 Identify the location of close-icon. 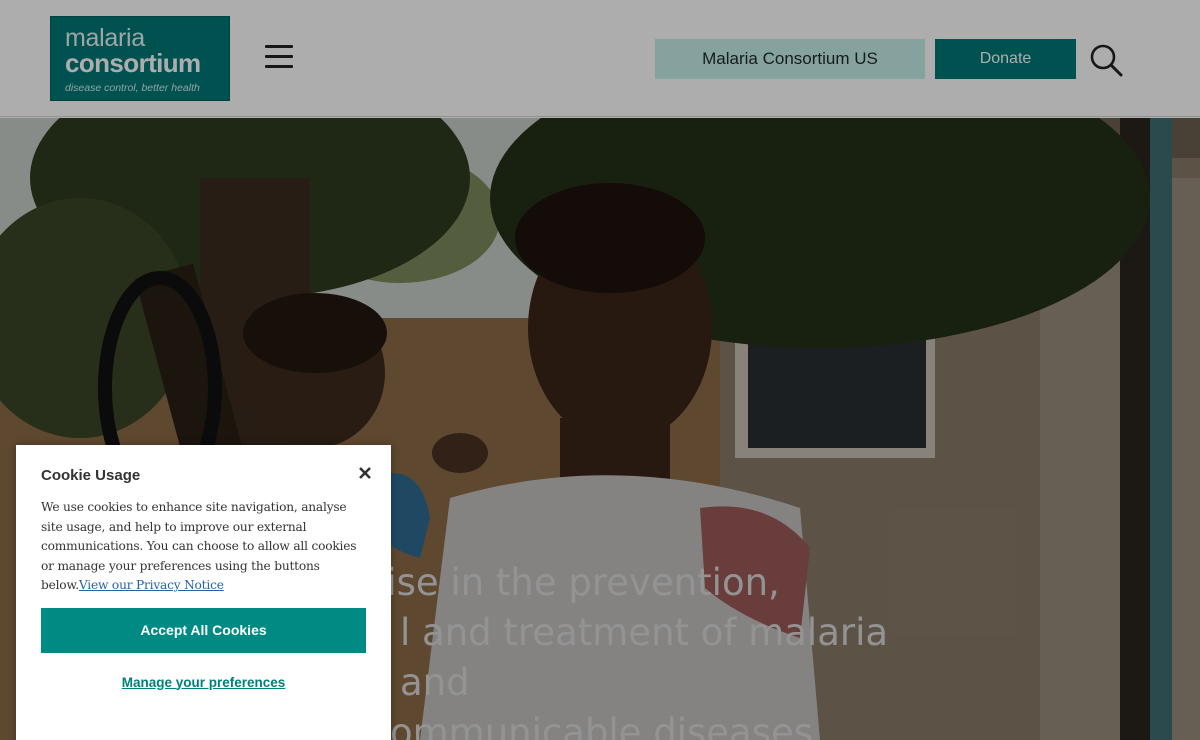
(365, 473).